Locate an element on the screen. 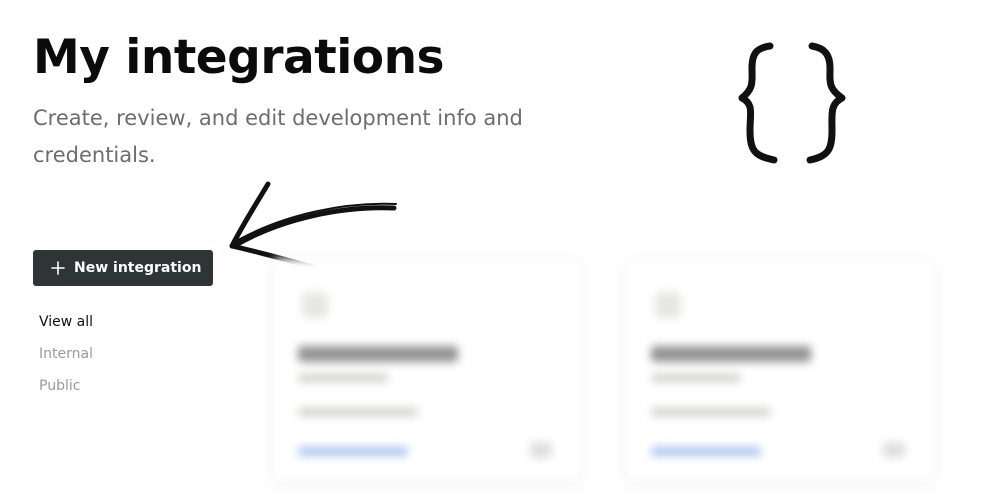 Image resolution: width=983 pixels, height=502 pixels. curly-braces-icon is located at coordinates (792, 103).